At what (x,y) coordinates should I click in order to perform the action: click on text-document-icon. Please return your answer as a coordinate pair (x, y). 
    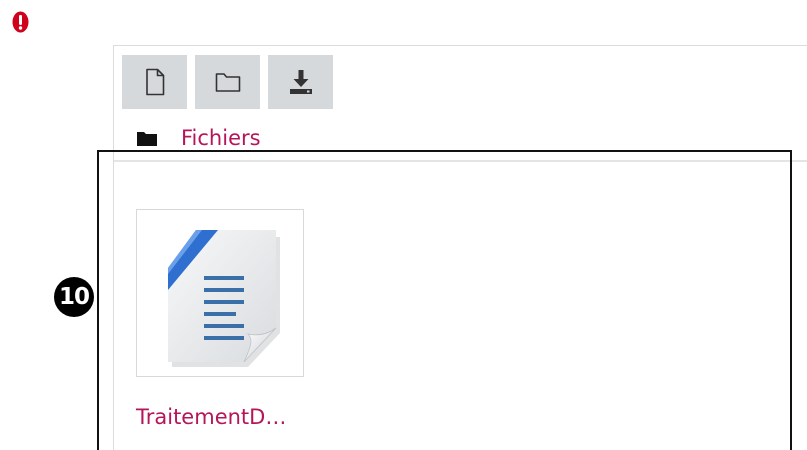
    Looking at the image, I should click on (224, 298).